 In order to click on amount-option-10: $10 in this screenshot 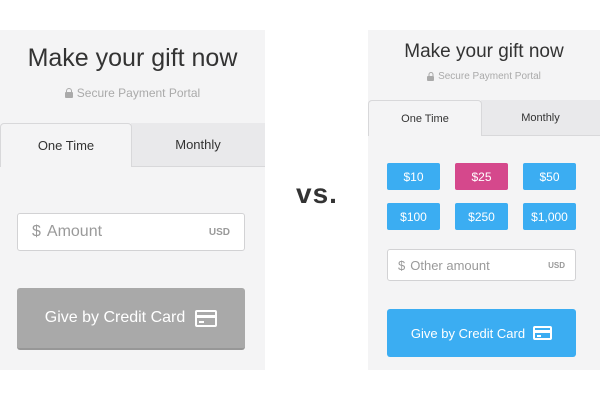, I will do `click(413, 176)`.